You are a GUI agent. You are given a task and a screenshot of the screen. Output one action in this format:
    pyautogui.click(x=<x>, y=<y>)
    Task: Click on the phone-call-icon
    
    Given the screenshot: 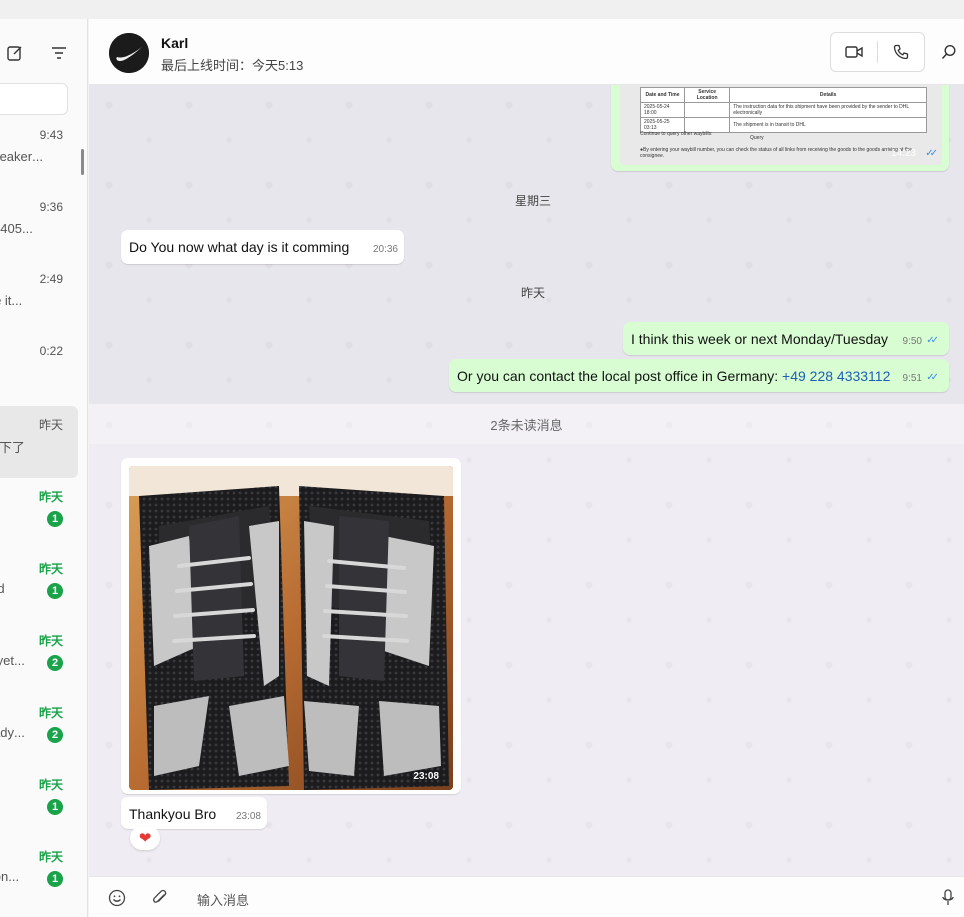 What is the action you would take?
    pyautogui.click(x=901, y=52)
    